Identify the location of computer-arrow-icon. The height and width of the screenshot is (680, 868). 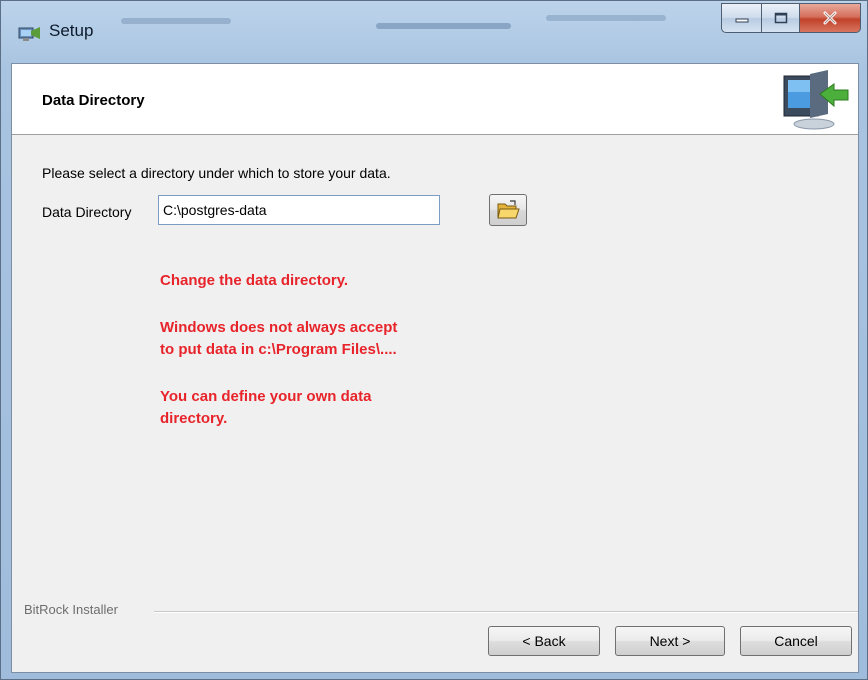
(816, 100).